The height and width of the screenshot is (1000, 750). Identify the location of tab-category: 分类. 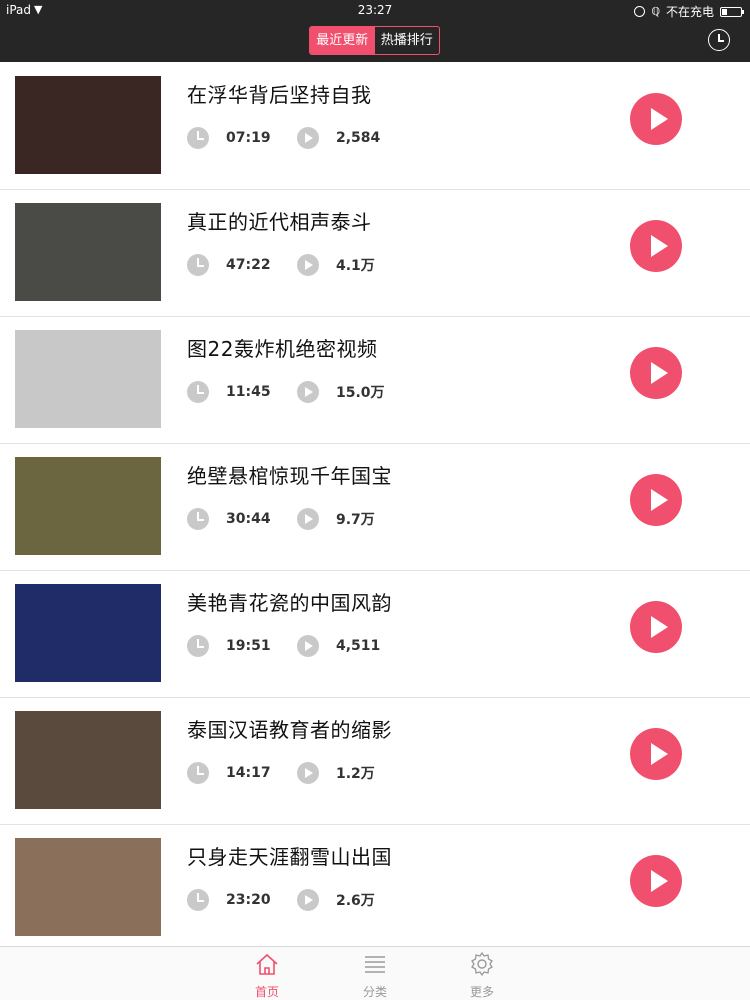
(375, 975).